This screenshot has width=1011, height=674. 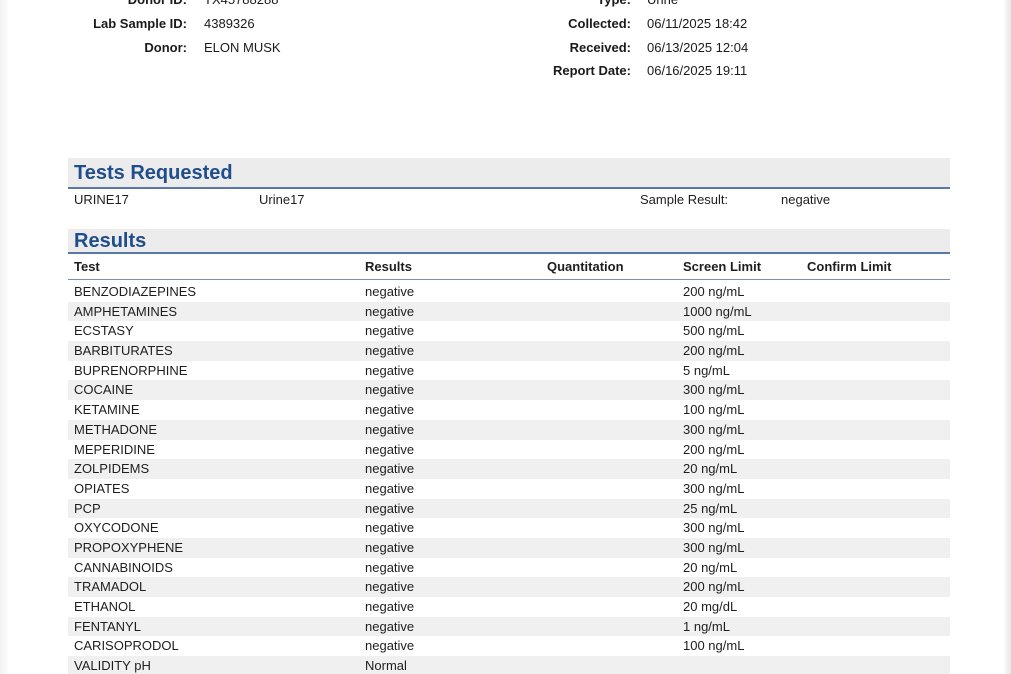 I want to click on table-row: VALIDITY pH Normal, so click(x=509, y=665).